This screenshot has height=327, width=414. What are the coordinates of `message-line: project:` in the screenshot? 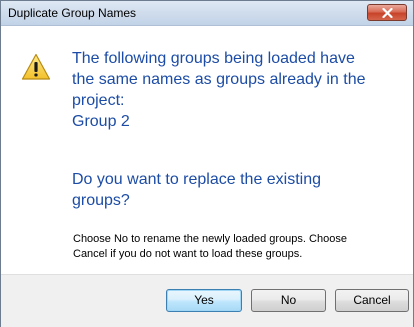 It's located at (98, 100).